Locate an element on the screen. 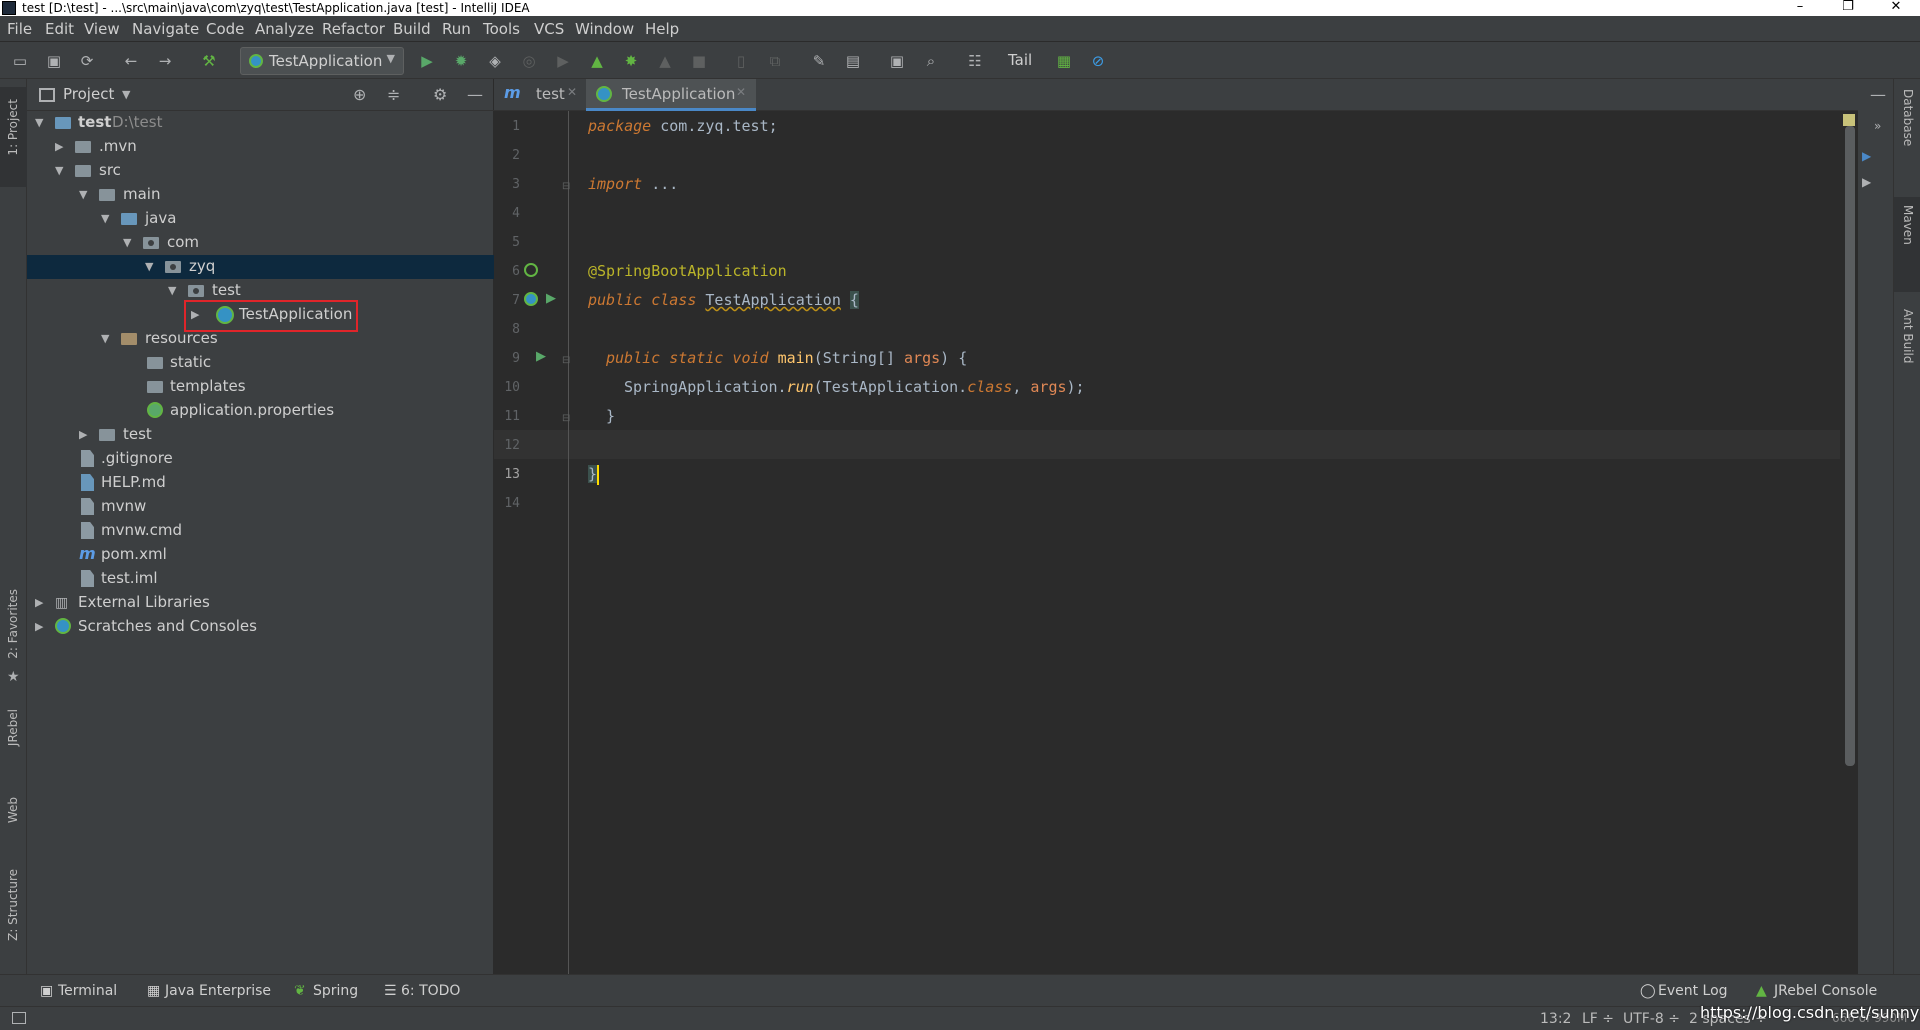 The image size is (1920, 1030). line-separator: LF ÷ is located at coordinates (1598, 1019).